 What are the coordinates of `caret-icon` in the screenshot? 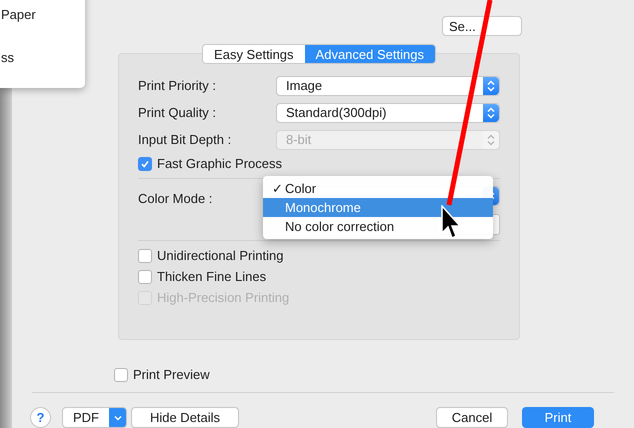 It's located at (117, 417).